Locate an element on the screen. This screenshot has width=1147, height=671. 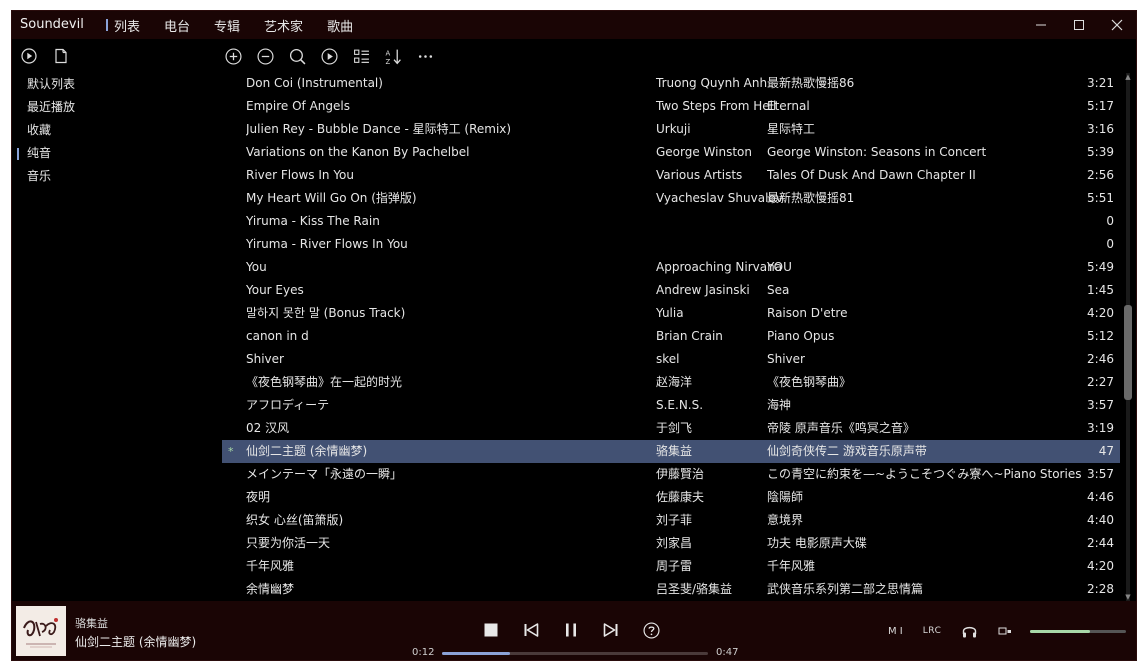
maximize-button is located at coordinates (1079, 25).